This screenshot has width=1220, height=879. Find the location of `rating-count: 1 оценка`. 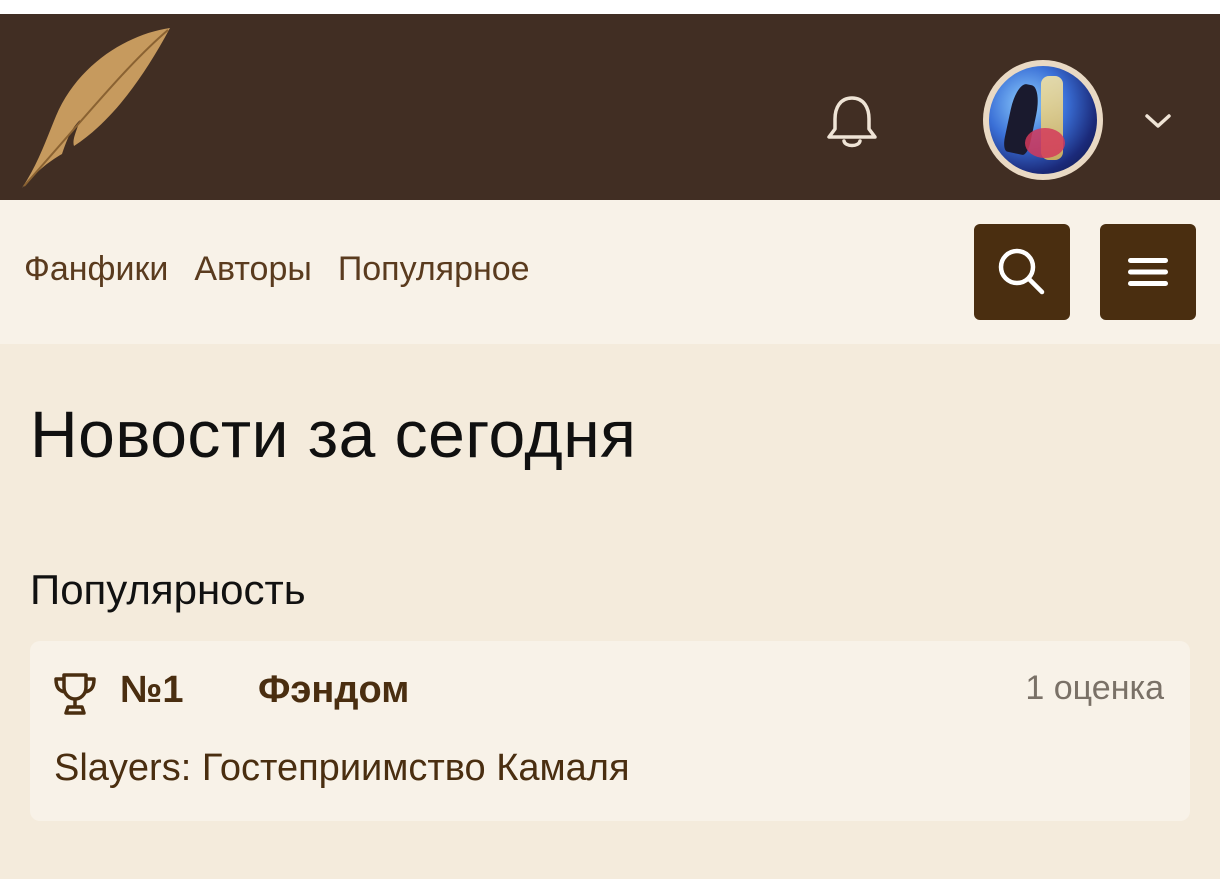

rating-count: 1 оценка is located at coordinates (1094, 688).